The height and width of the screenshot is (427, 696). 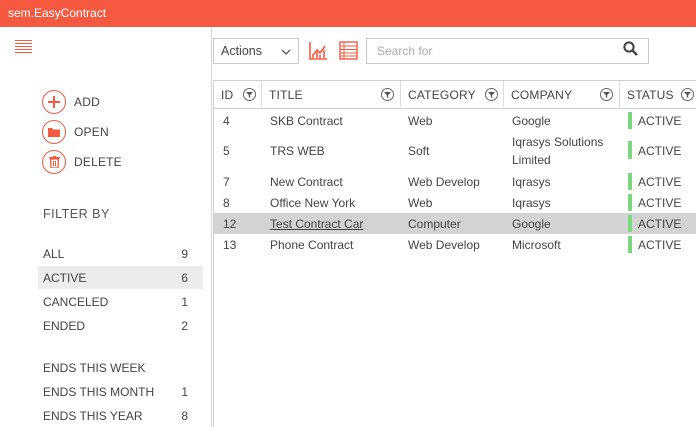 What do you see at coordinates (120, 325) in the screenshot?
I see `filter-item-ended: ENDED 2` at bounding box center [120, 325].